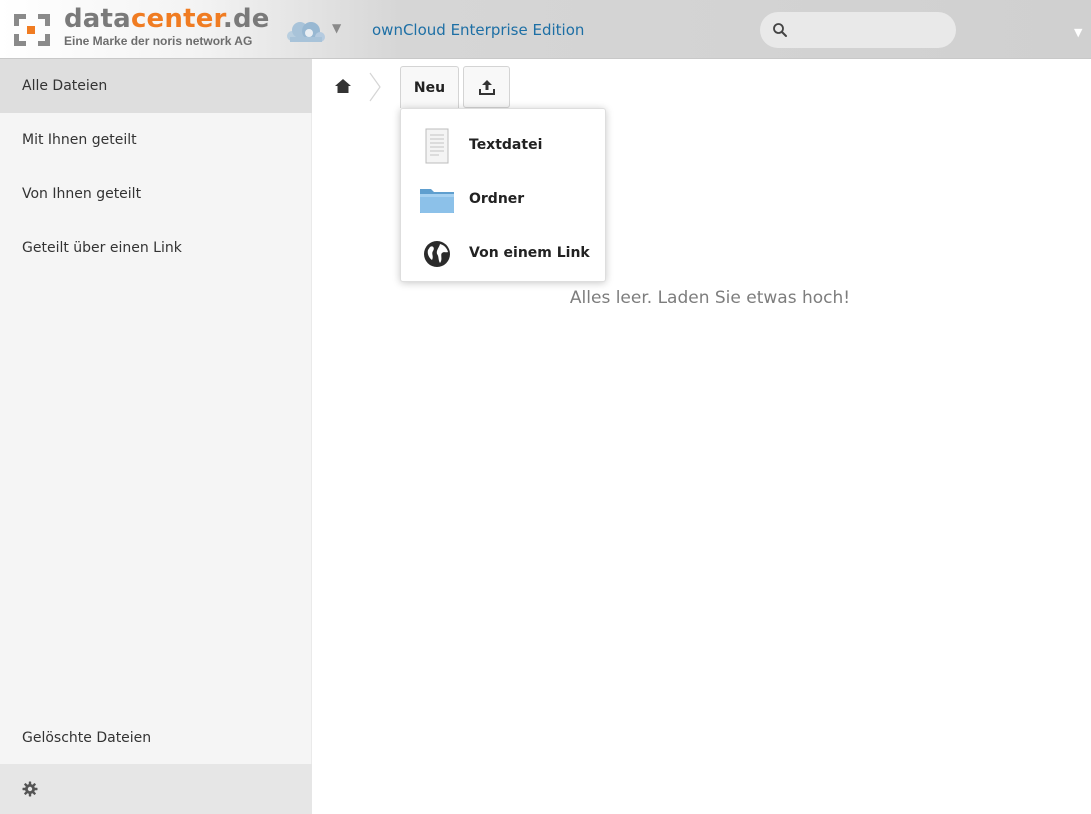  What do you see at coordinates (176, 19) in the screenshot?
I see `brand-part-center: center` at bounding box center [176, 19].